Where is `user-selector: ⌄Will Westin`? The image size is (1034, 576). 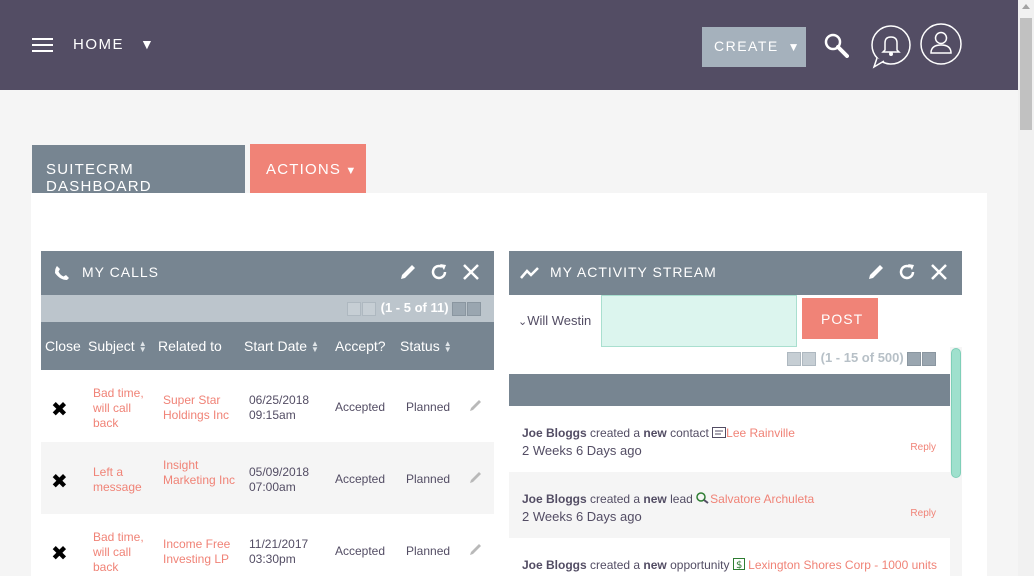
user-selector: ⌄Will Westin is located at coordinates (554, 320).